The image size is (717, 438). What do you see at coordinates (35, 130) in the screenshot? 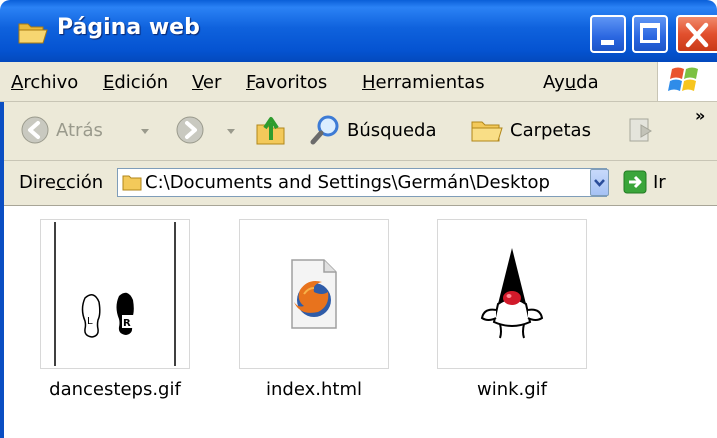
I see `back-arrow-icon` at bounding box center [35, 130].